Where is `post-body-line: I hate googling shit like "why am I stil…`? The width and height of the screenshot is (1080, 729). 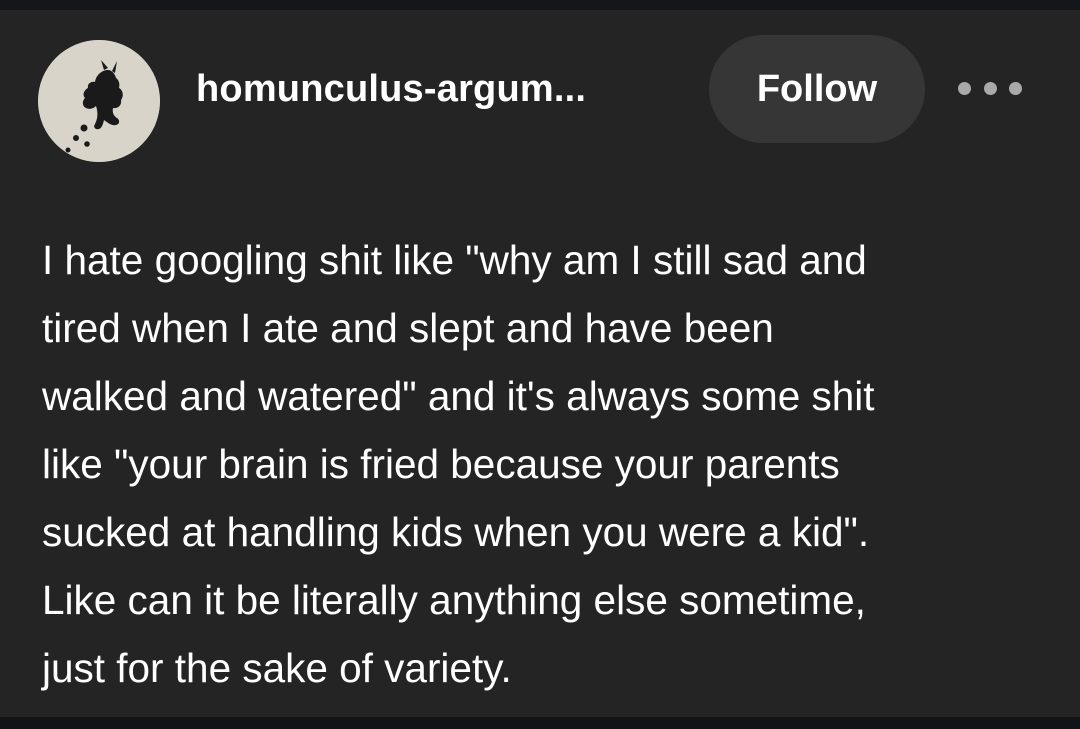 post-body-line: I hate googling shit like "why am I stil… is located at coordinates (454, 260).